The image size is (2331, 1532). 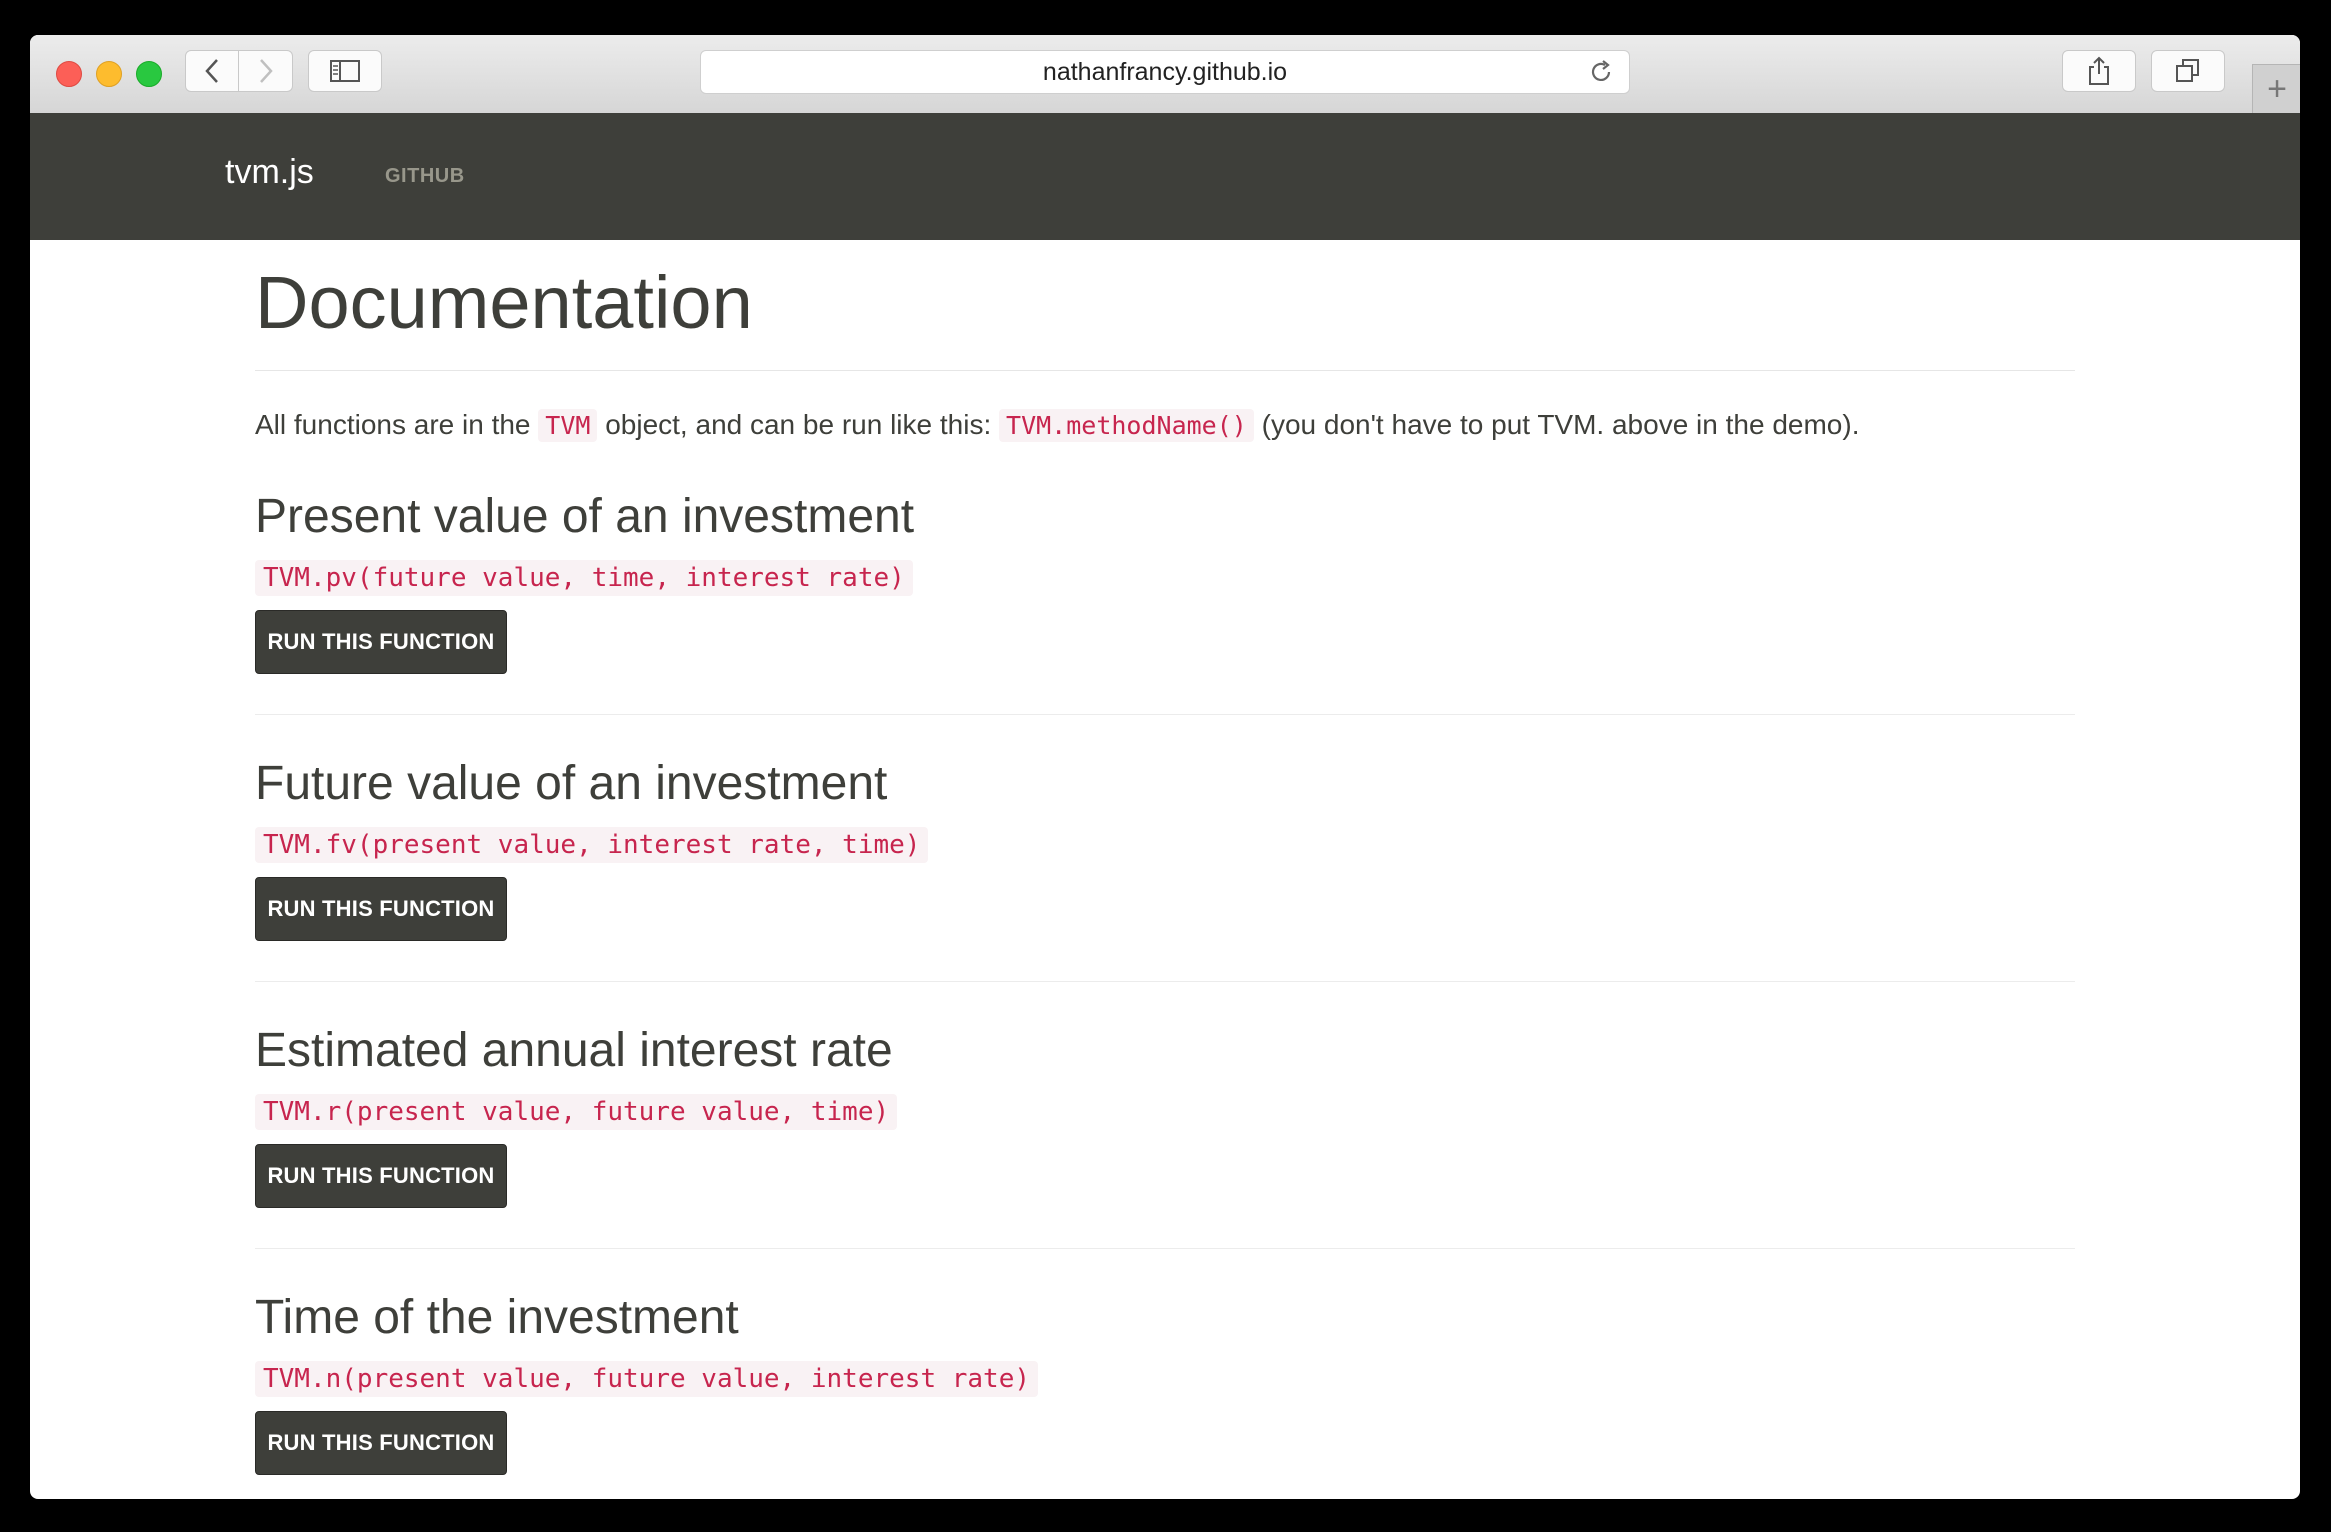 What do you see at coordinates (497, 1317) in the screenshot?
I see `section-title: Time of the investment` at bounding box center [497, 1317].